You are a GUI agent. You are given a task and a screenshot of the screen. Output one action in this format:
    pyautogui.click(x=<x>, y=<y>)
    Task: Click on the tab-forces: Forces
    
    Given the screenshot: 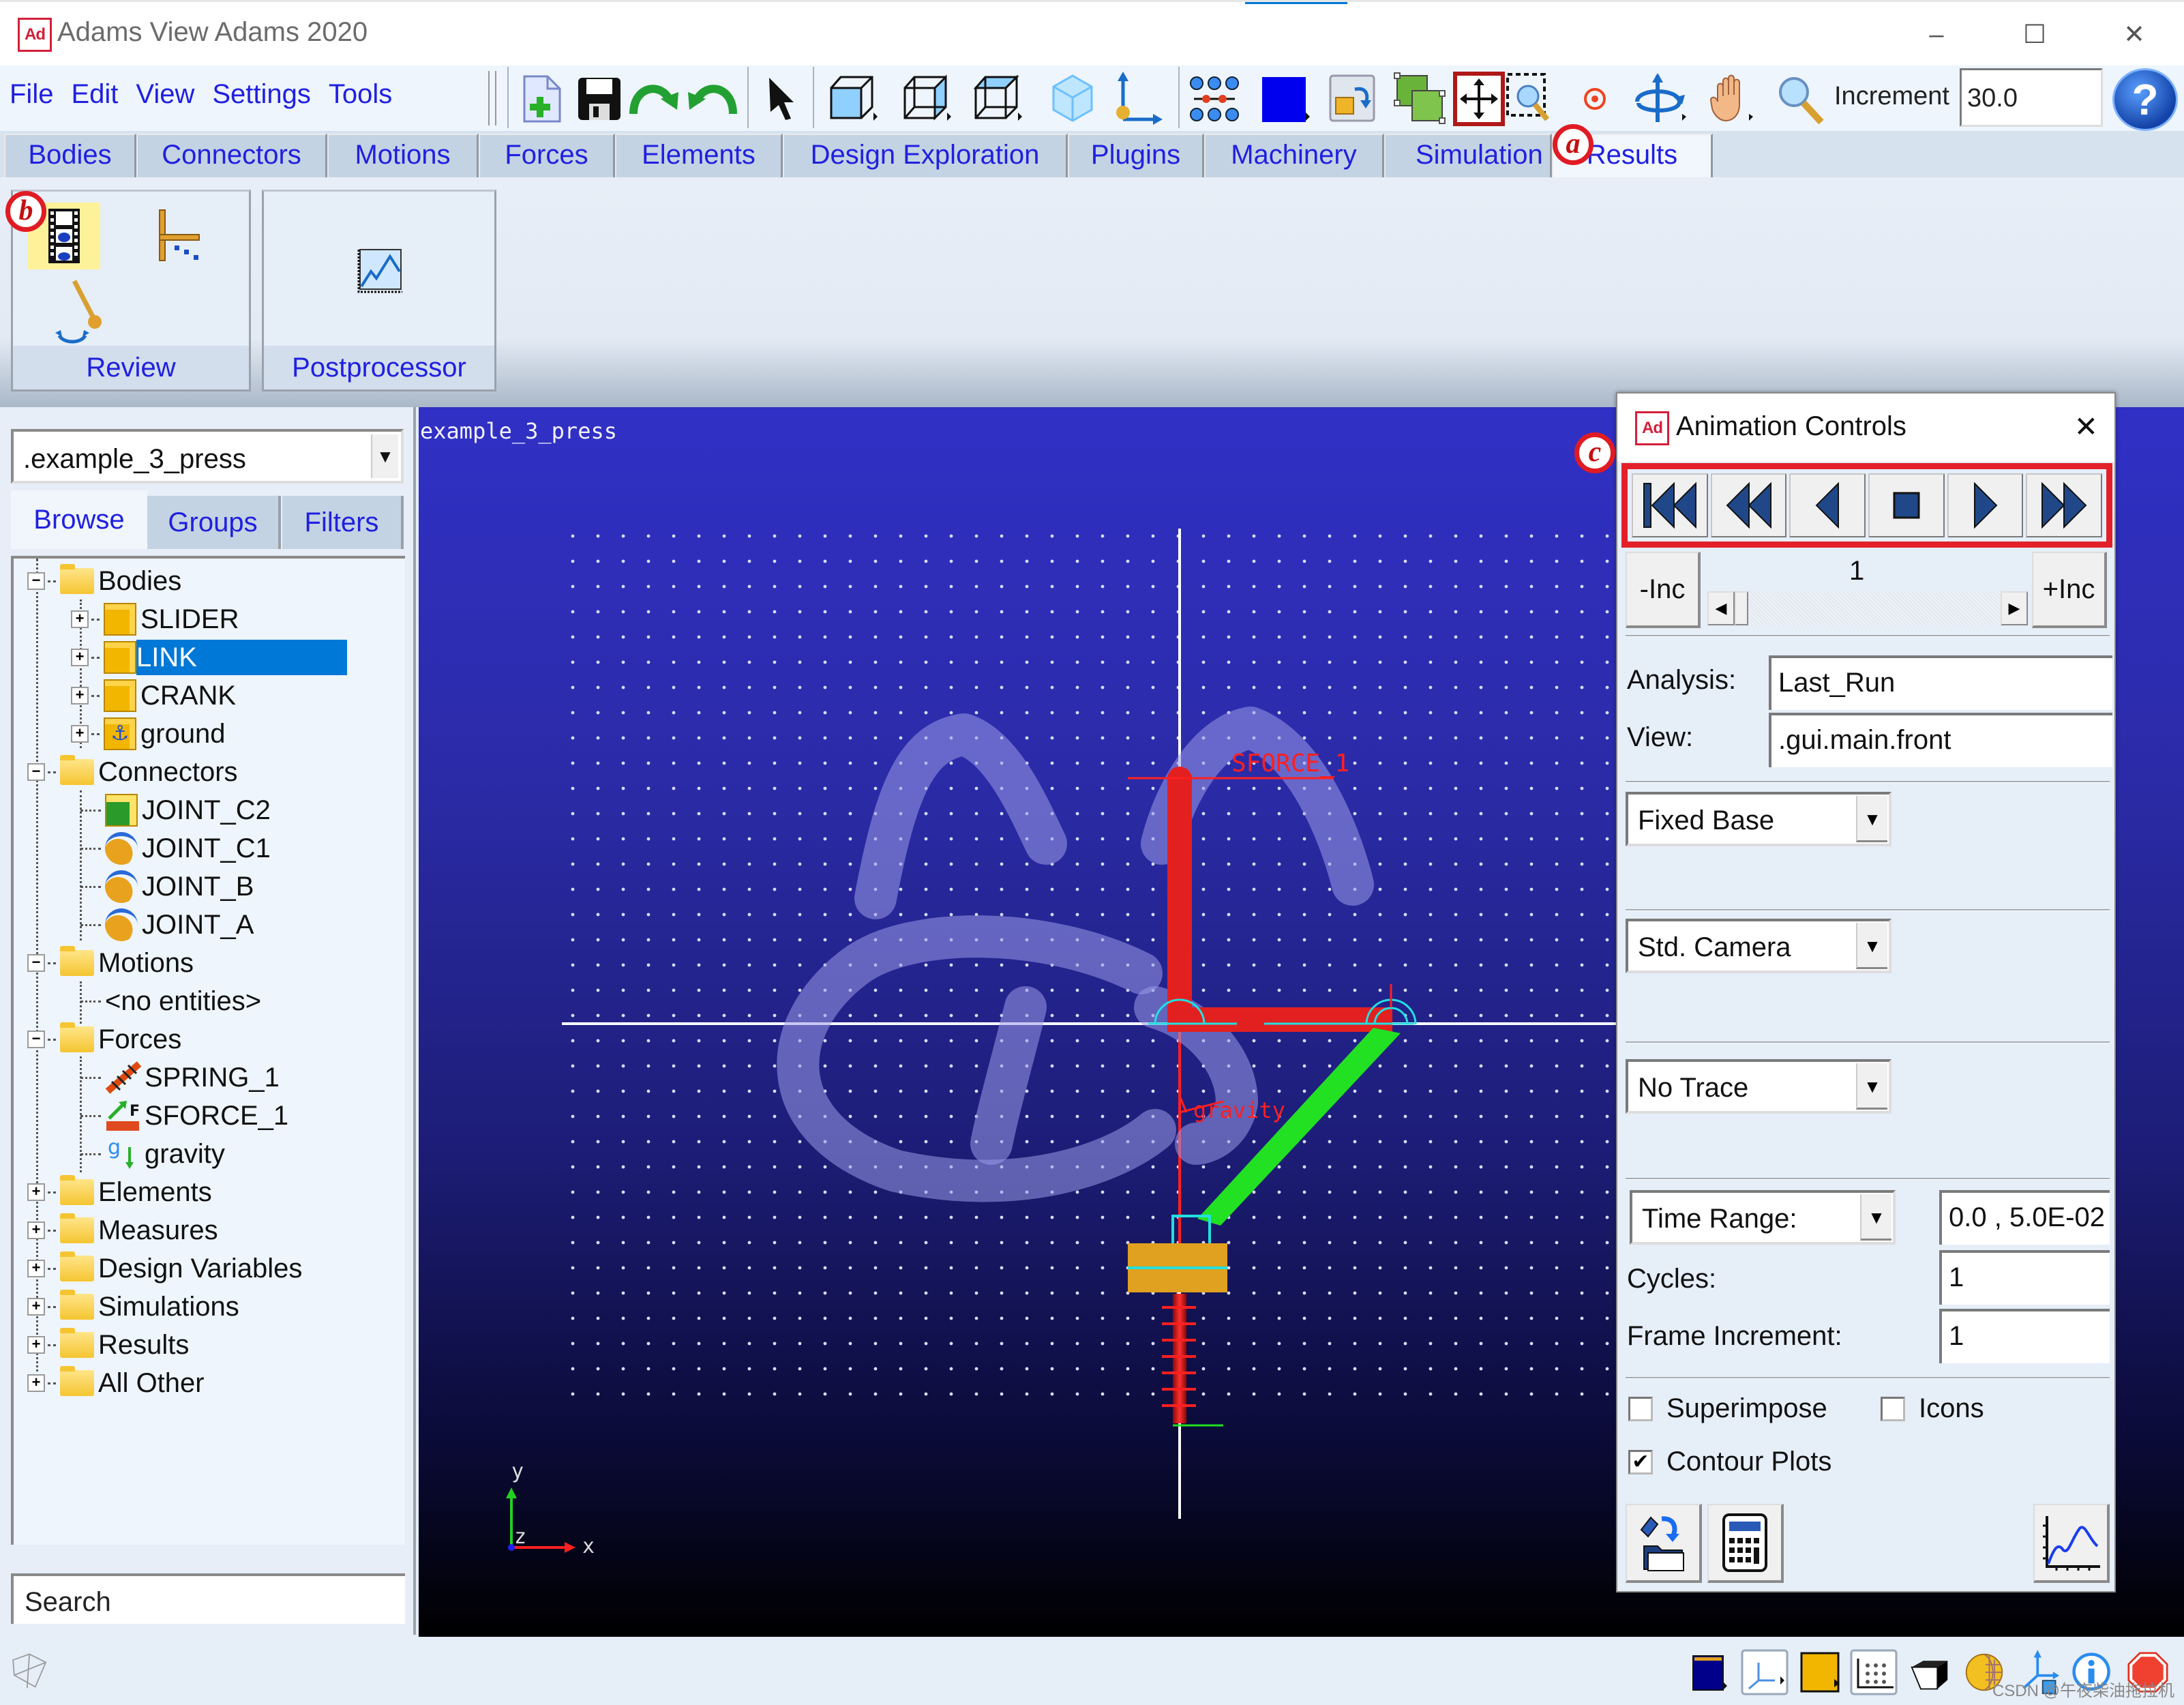 What is the action you would take?
    pyautogui.click(x=547, y=155)
    